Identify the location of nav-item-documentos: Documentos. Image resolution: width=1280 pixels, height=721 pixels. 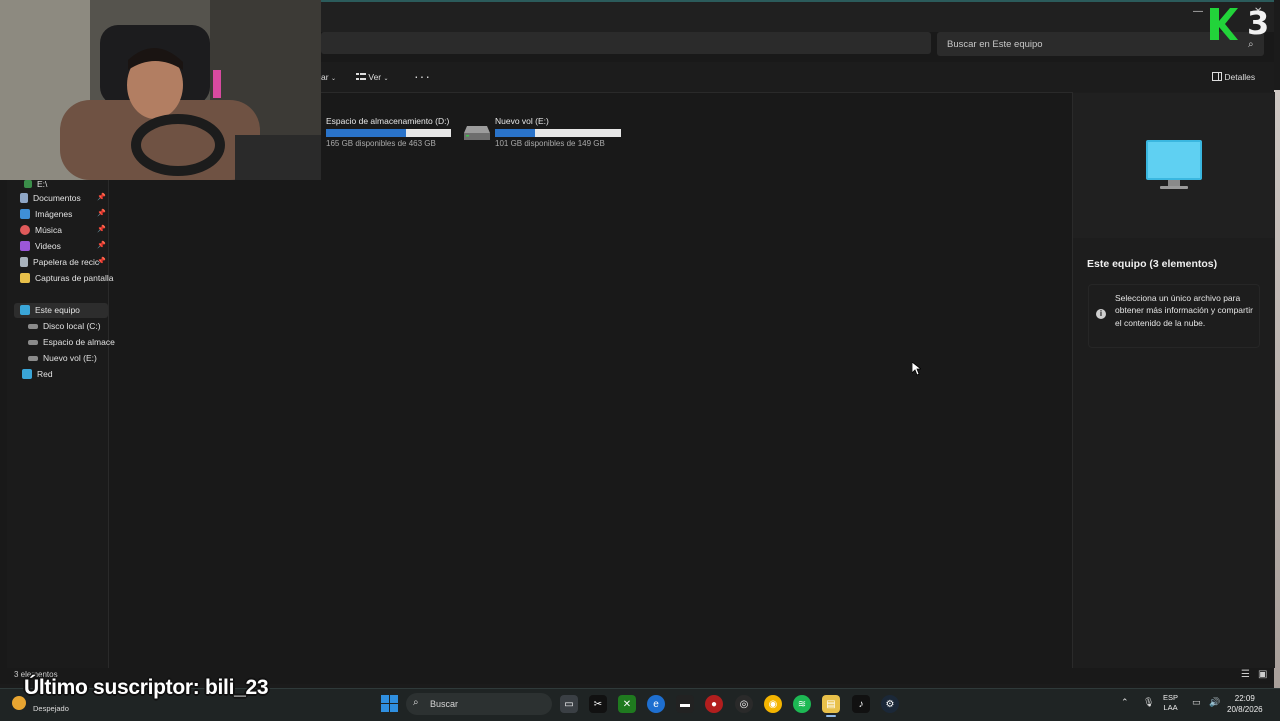
(50, 198).